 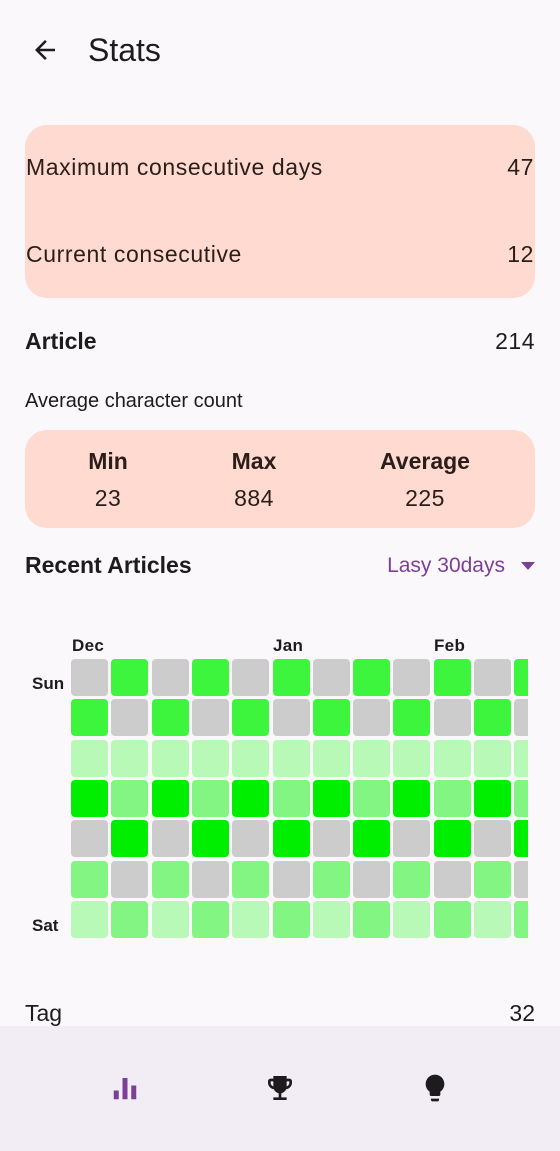 What do you see at coordinates (280, 254) in the screenshot?
I see `current-consecutive-row: Current consecutive 12` at bounding box center [280, 254].